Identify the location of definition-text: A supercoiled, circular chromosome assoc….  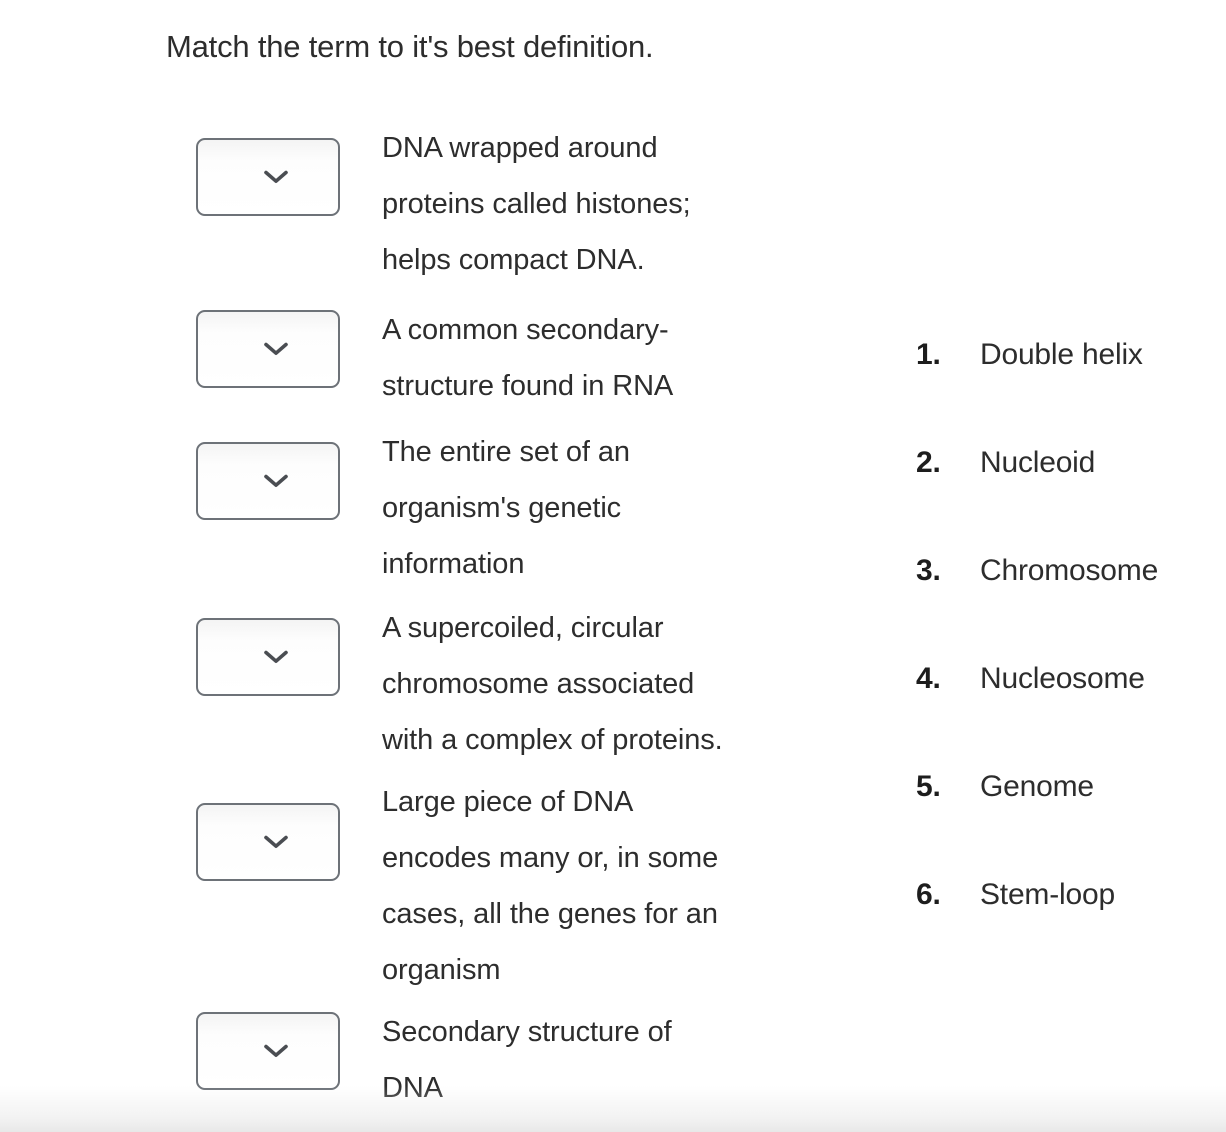
(639, 684).